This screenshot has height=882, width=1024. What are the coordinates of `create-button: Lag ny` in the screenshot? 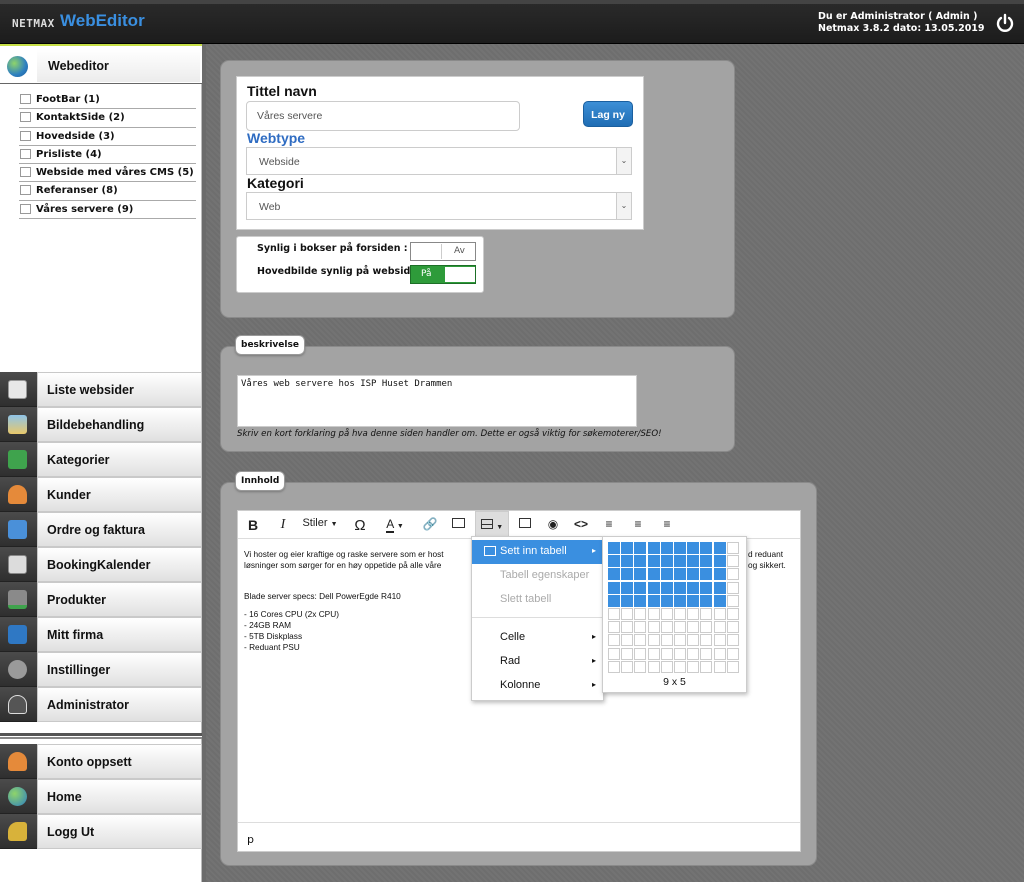 It's located at (608, 114).